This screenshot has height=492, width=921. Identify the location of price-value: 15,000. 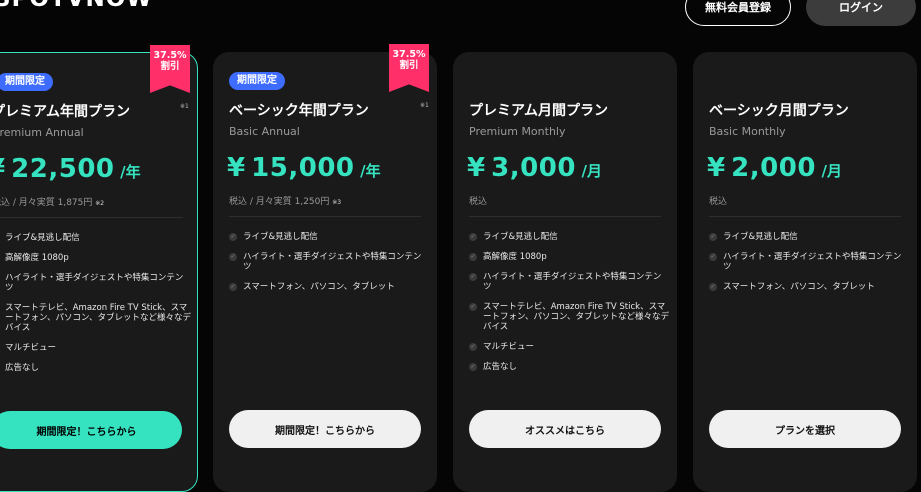
(303, 168).